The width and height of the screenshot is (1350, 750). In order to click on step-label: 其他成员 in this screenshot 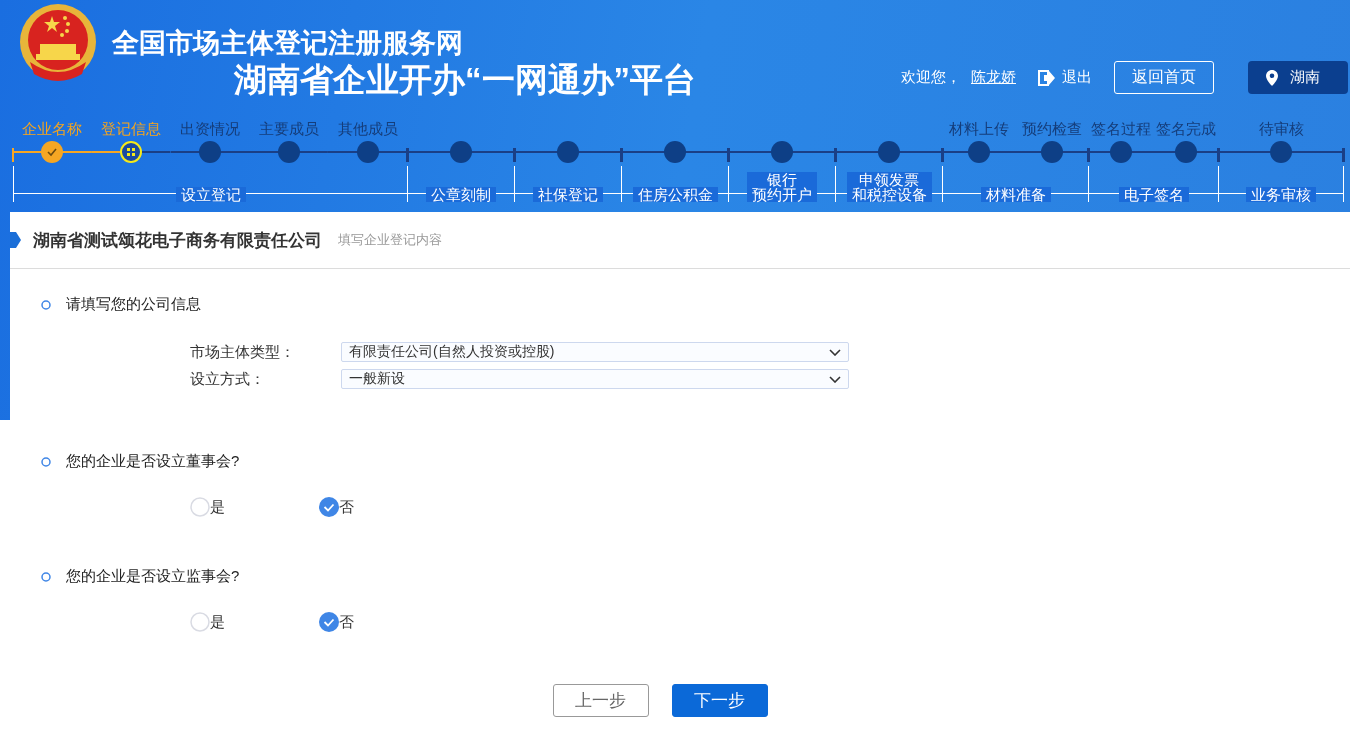, I will do `click(367, 129)`.